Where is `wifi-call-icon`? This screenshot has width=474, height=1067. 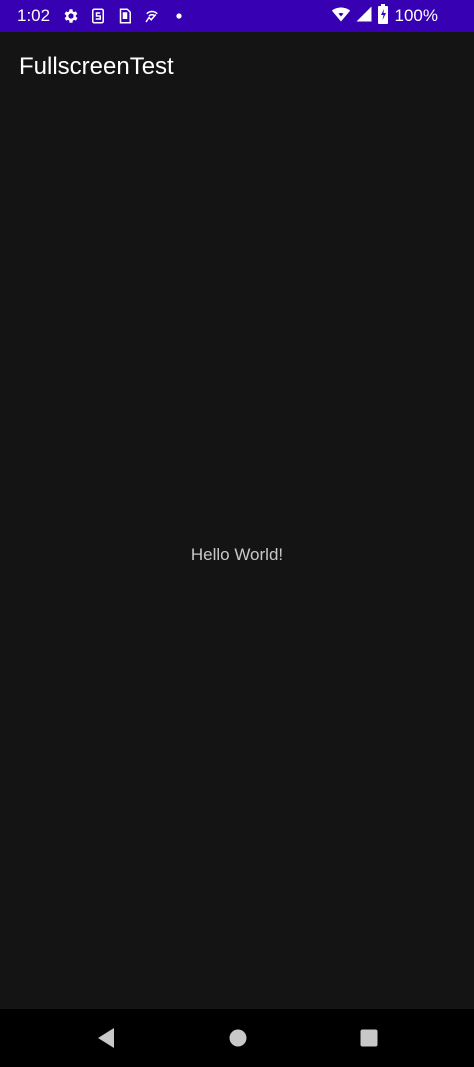 wifi-call-icon is located at coordinates (152, 16).